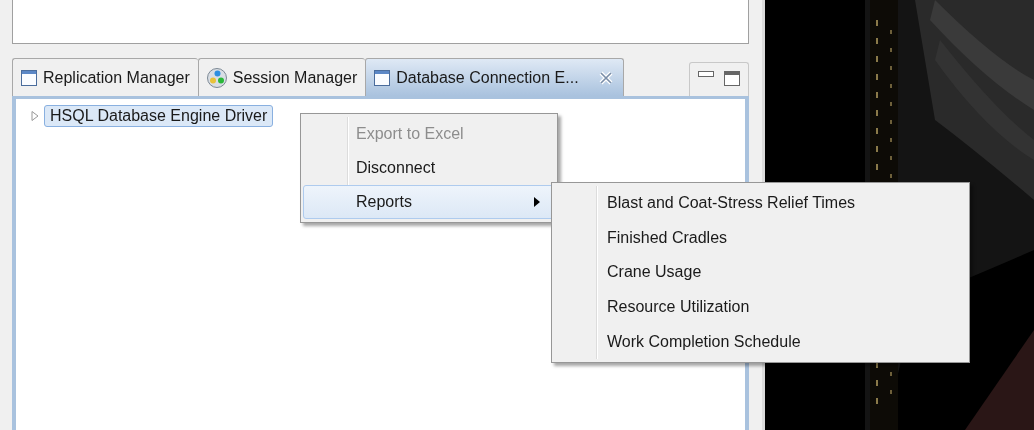  What do you see at coordinates (429, 168) in the screenshot?
I see `menu-item: Disconnect` at bounding box center [429, 168].